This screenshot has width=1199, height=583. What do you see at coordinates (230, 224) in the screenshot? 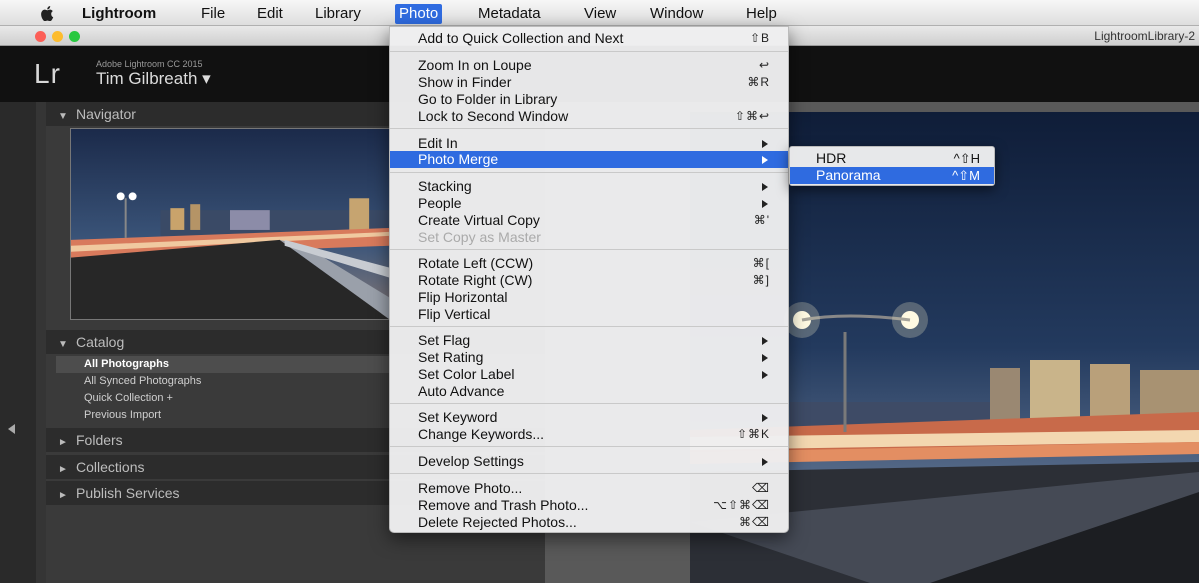
I see `navigator-thumbnail` at bounding box center [230, 224].